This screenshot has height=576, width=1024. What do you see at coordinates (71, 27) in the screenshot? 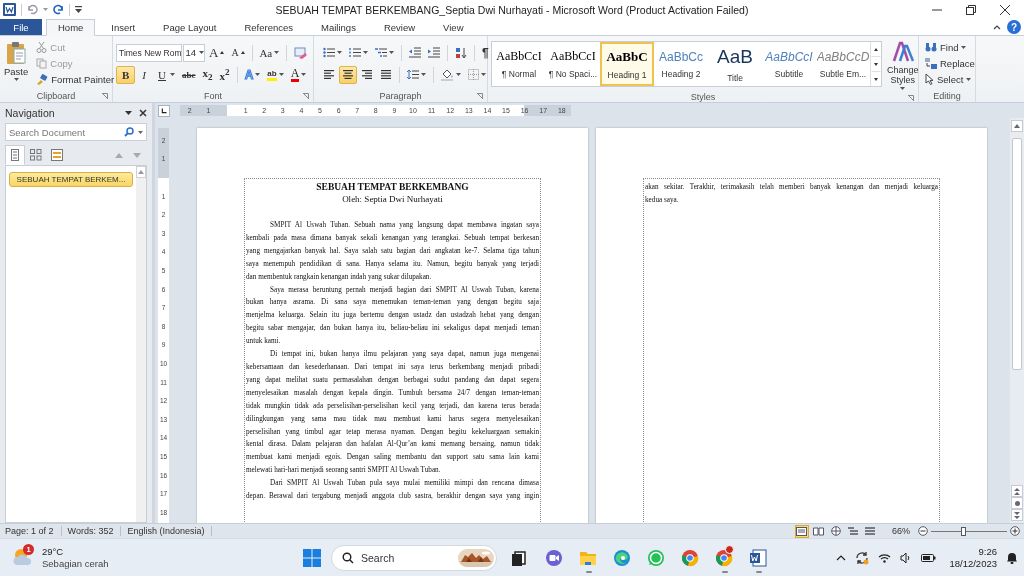
I see `ribbon-tab: Home` at bounding box center [71, 27].